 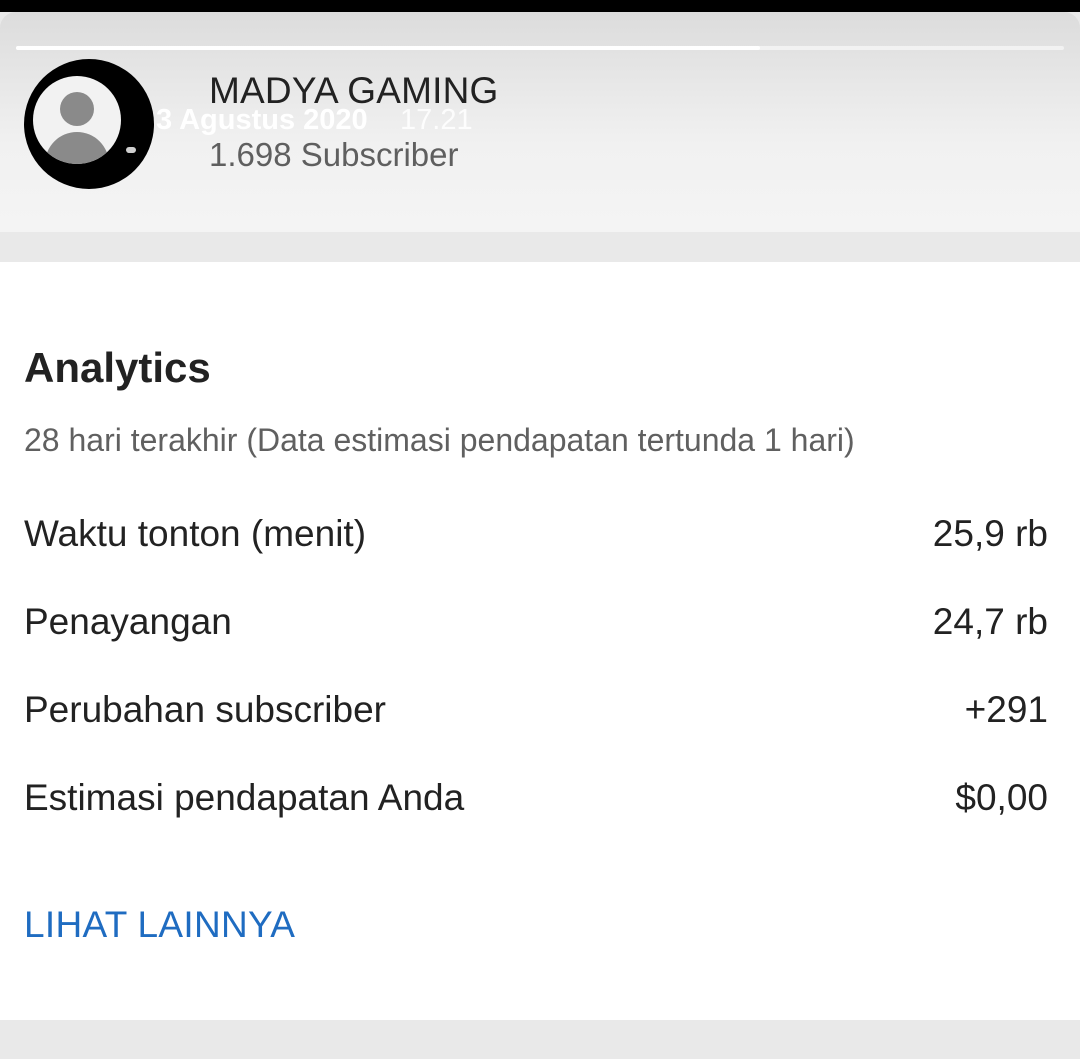 I want to click on metric-value: $0,00, so click(x=1001, y=797).